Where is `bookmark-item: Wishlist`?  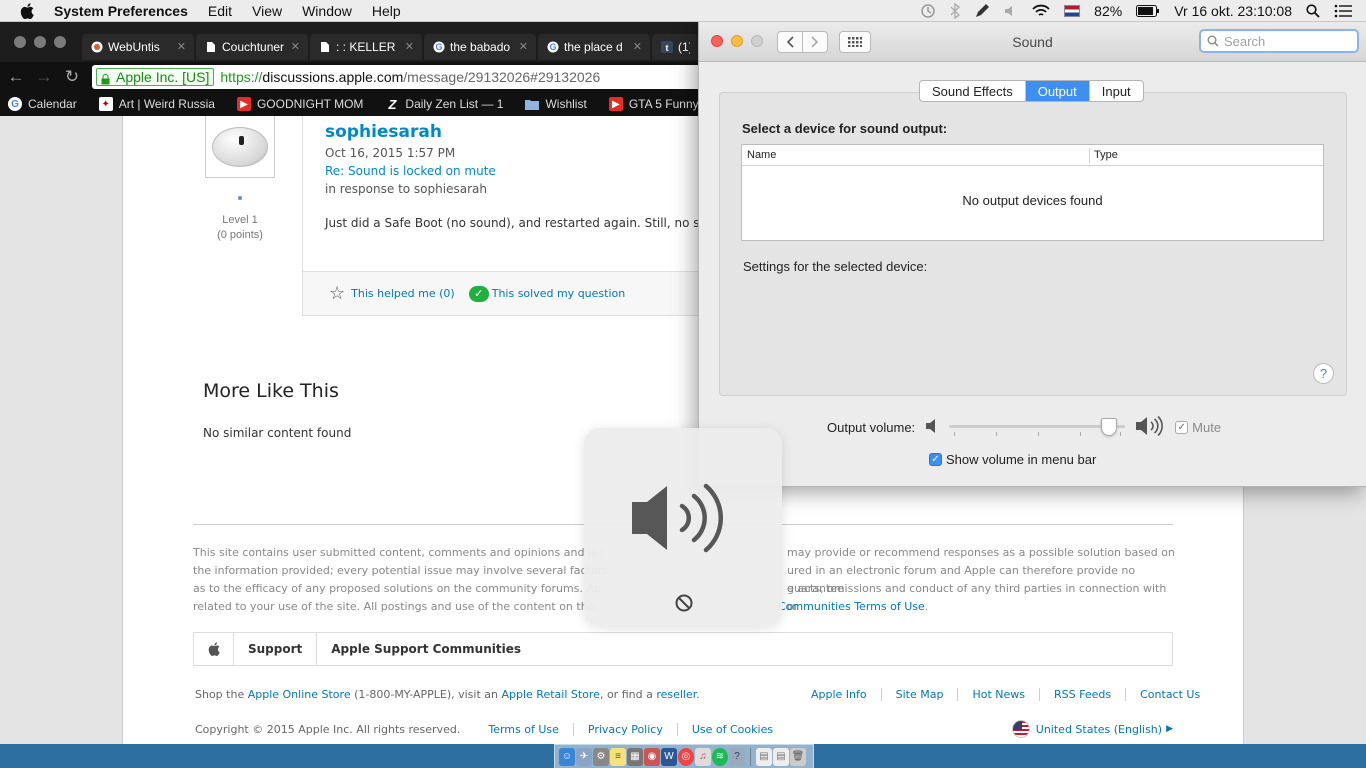
bookmark-item: Wishlist is located at coordinates (556, 104).